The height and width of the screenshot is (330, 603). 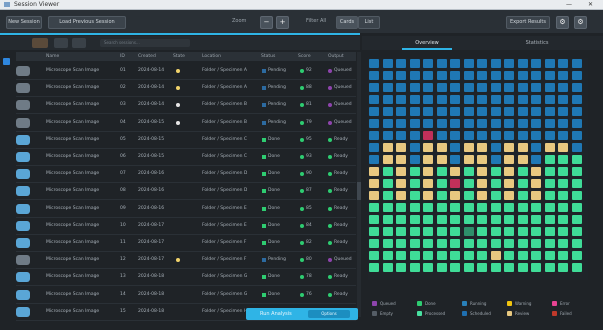 What do you see at coordinates (369, 22) in the screenshot?
I see `list-toggle: List` at bounding box center [369, 22].